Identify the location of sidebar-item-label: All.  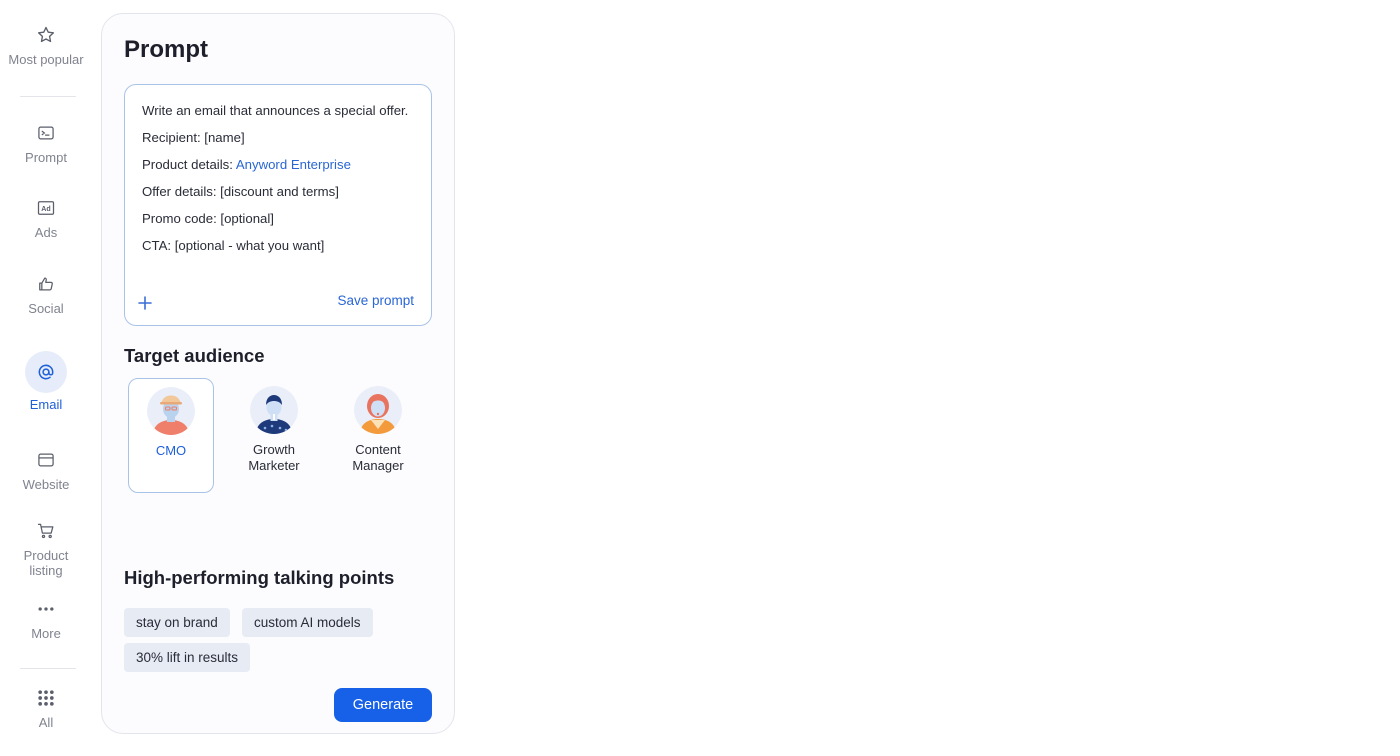
(46, 722).